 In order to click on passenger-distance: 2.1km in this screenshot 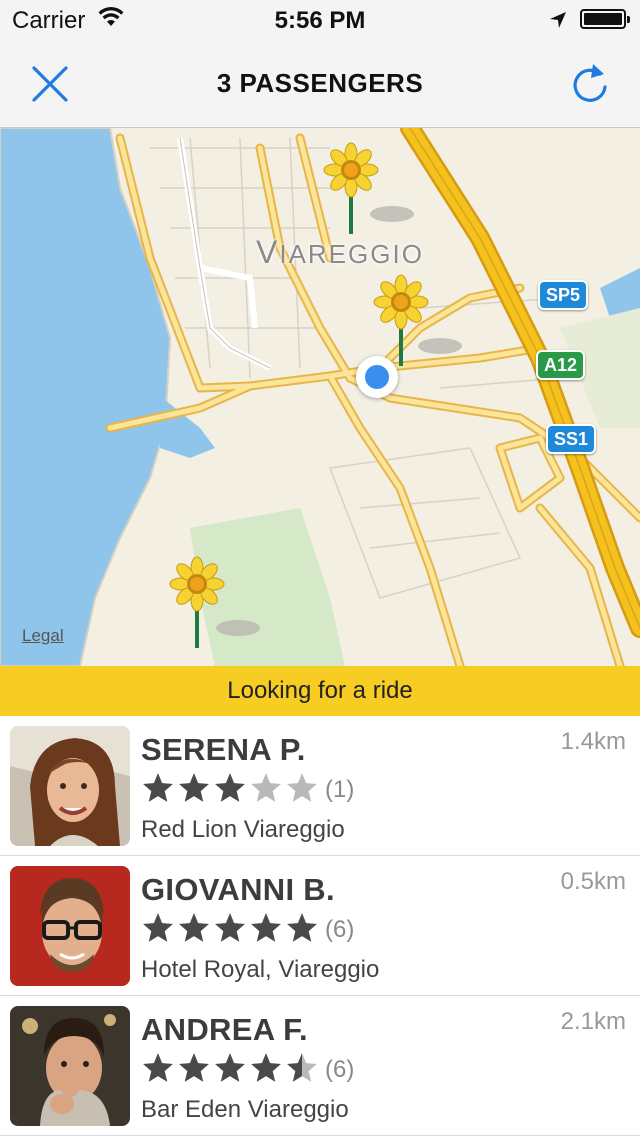, I will do `click(593, 1021)`.